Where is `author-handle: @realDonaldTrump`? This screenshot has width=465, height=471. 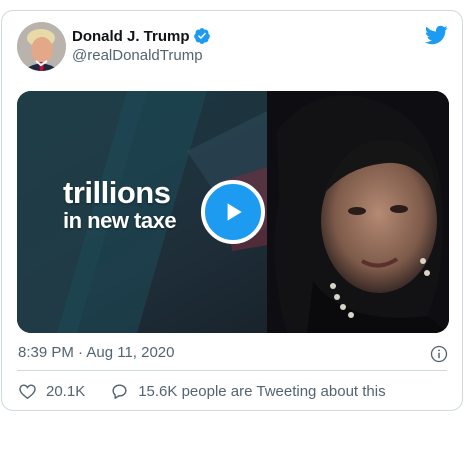 author-handle: @realDonaldTrump is located at coordinates (137, 55).